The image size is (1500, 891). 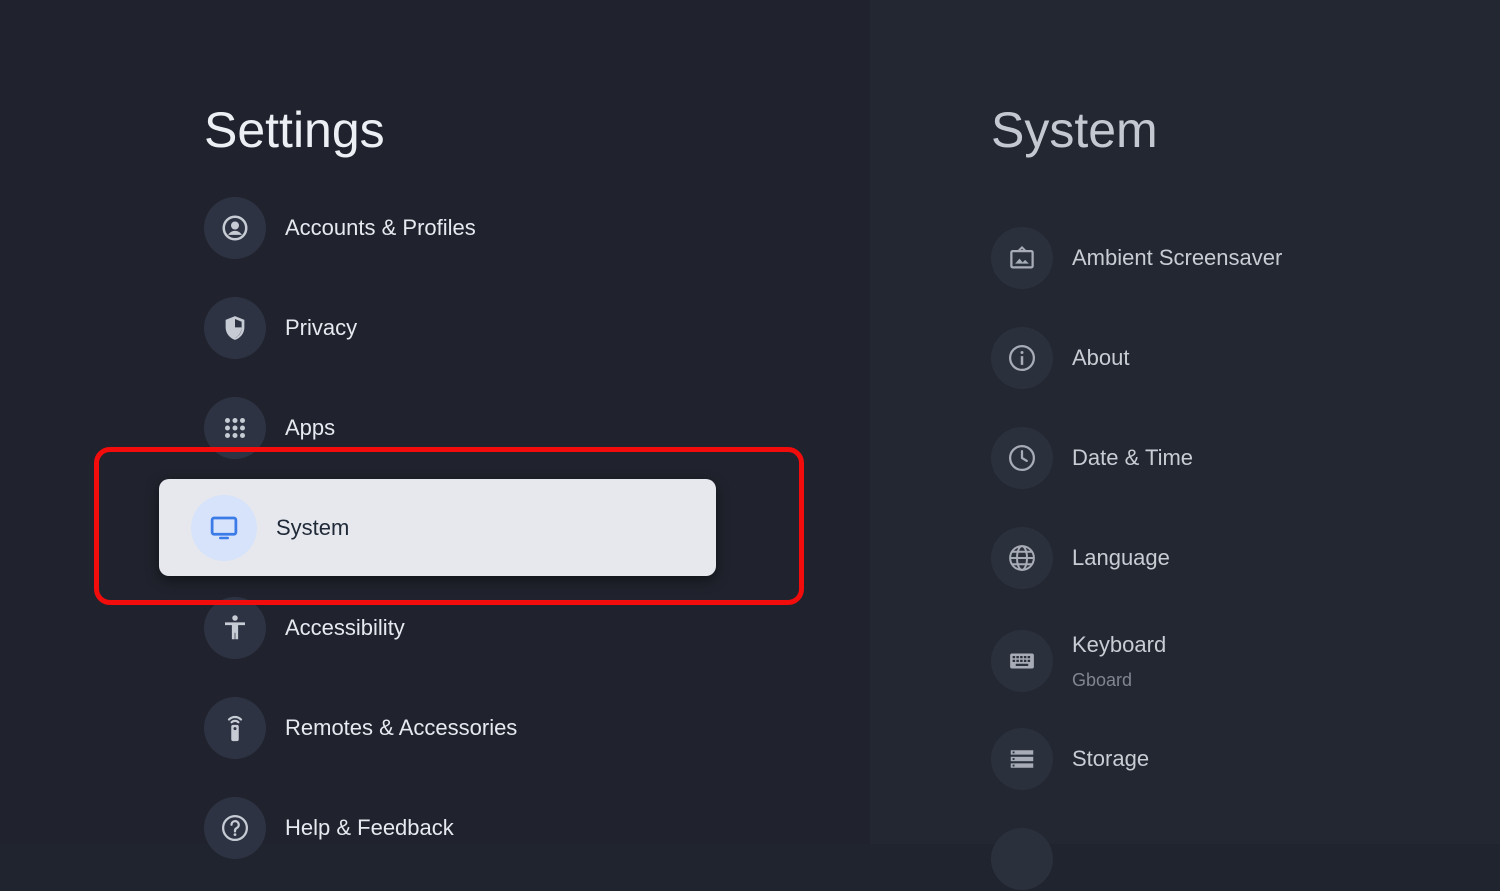 I want to click on menu-item-label: System, so click(x=313, y=527).